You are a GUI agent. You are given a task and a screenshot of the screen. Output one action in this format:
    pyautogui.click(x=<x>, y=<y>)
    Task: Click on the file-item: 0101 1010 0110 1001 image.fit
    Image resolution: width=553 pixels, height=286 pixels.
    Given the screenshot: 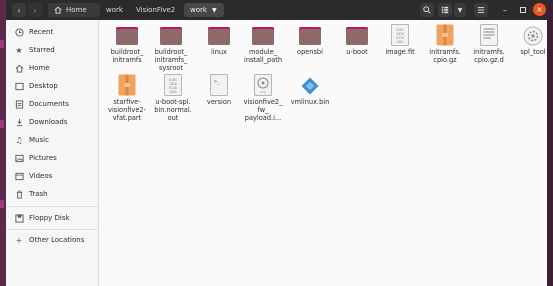 What is the action you would take?
    pyautogui.click(x=400, y=40)
    